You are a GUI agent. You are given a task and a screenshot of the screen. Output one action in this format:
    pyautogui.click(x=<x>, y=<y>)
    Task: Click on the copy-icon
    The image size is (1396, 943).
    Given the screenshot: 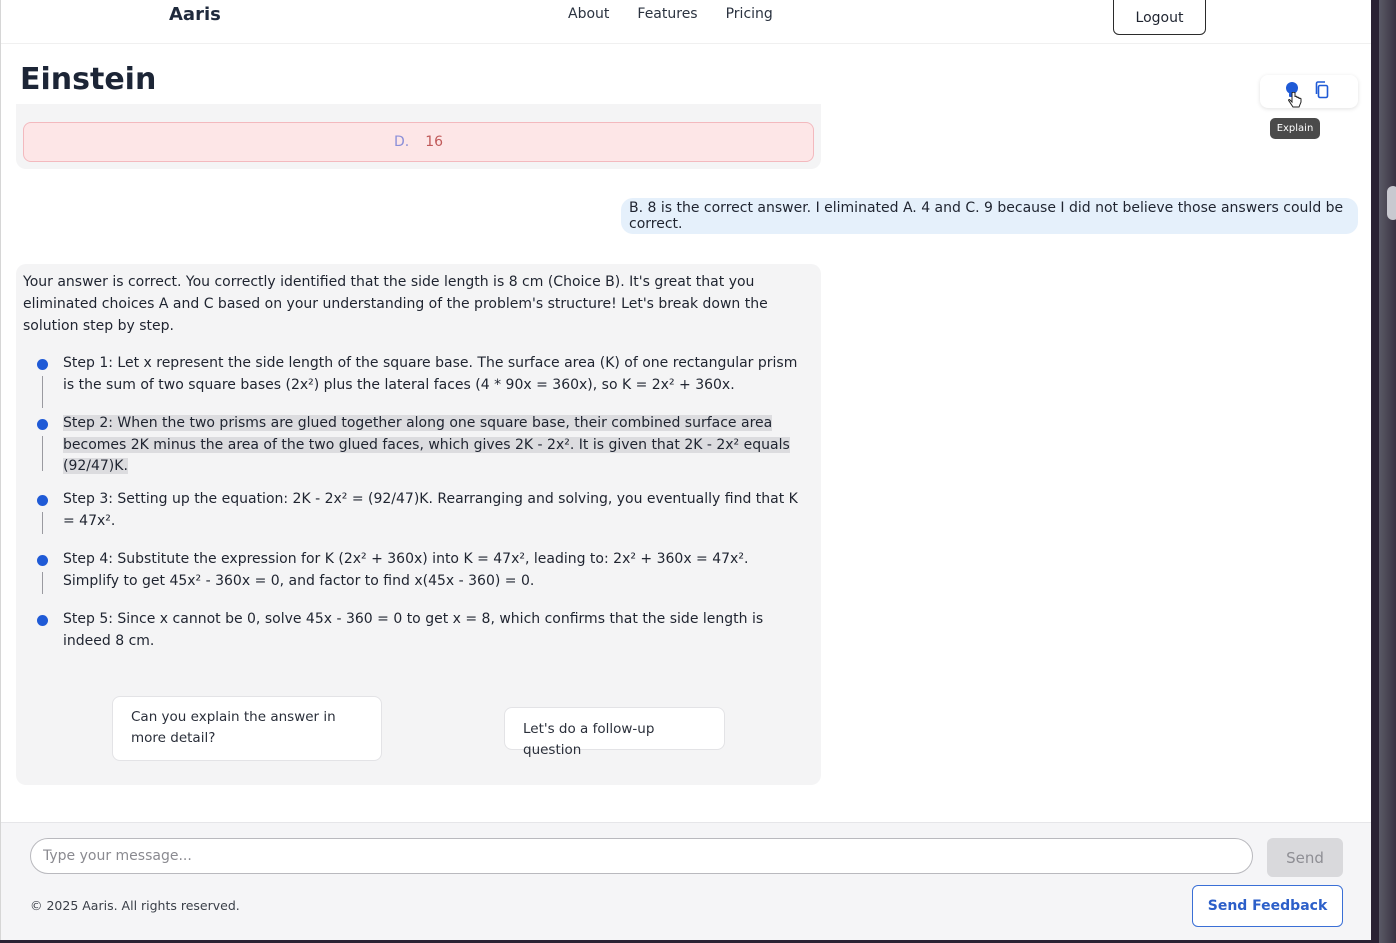 What is the action you would take?
    pyautogui.click(x=1322, y=91)
    